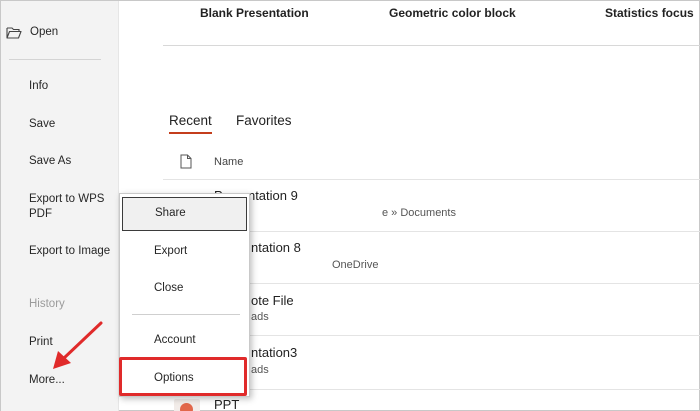 Image resolution: width=700 pixels, height=411 pixels. What do you see at coordinates (184, 288) in the screenshot?
I see `menu-item-close: Close` at bounding box center [184, 288].